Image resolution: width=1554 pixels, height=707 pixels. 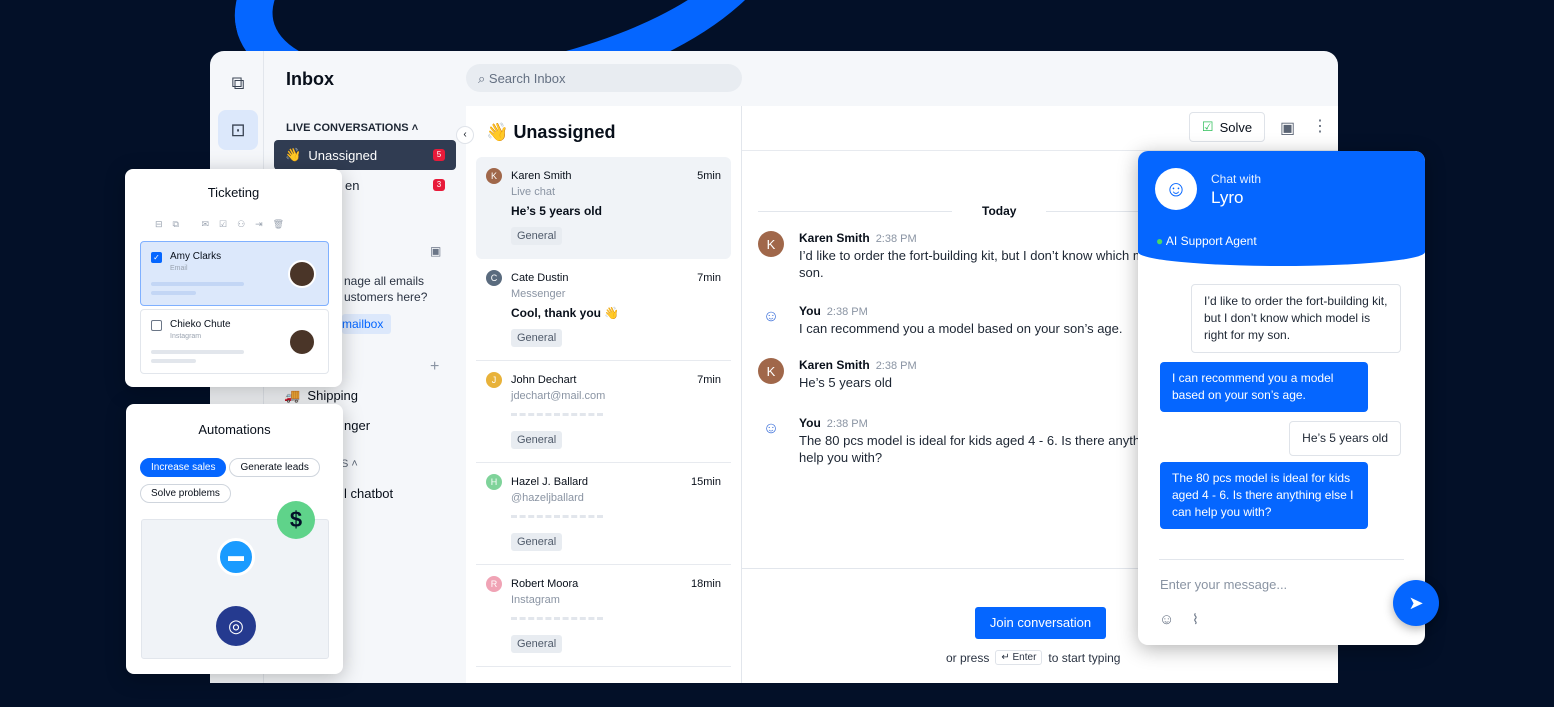 What do you see at coordinates (274, 467) in the screenshot?
I see `automation-chip: Generate leads` at bounding box center [274, 467].